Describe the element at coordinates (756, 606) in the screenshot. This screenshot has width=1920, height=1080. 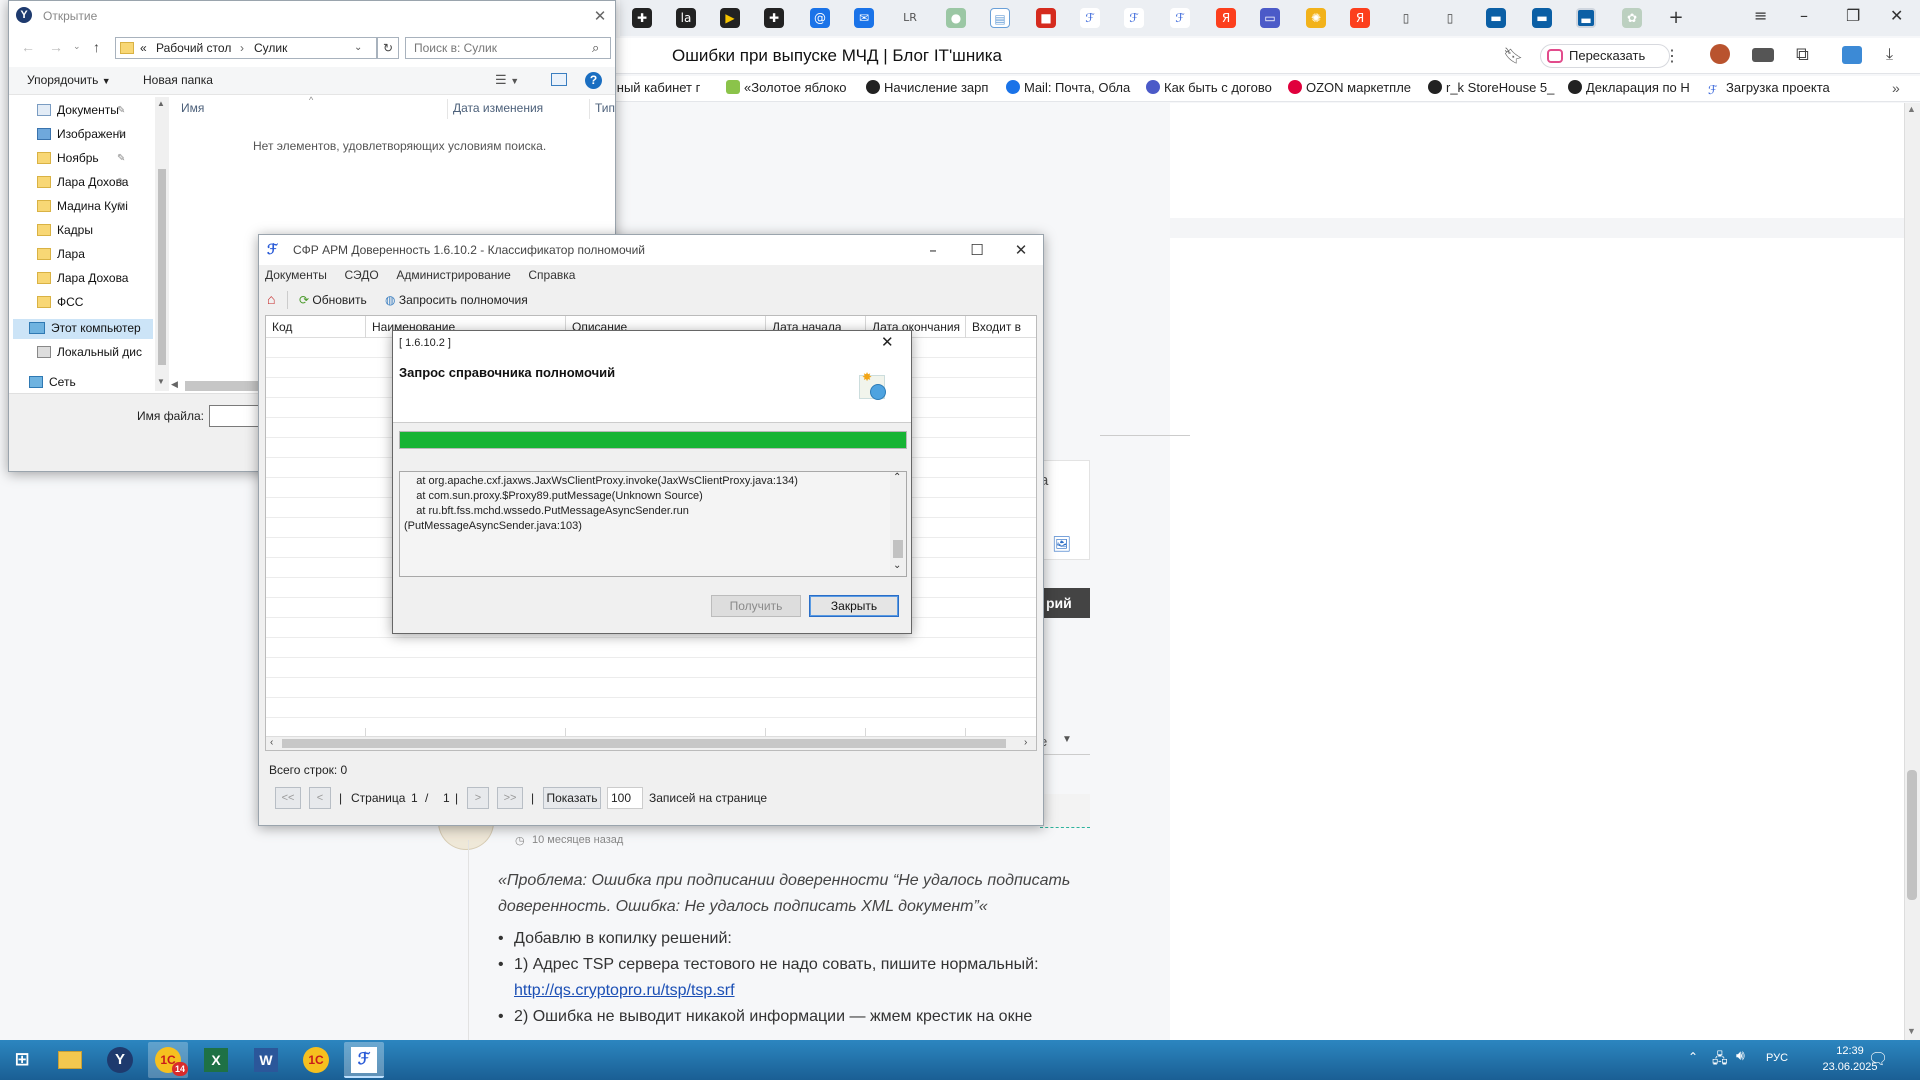
I see `get-button: Получить` at that location.